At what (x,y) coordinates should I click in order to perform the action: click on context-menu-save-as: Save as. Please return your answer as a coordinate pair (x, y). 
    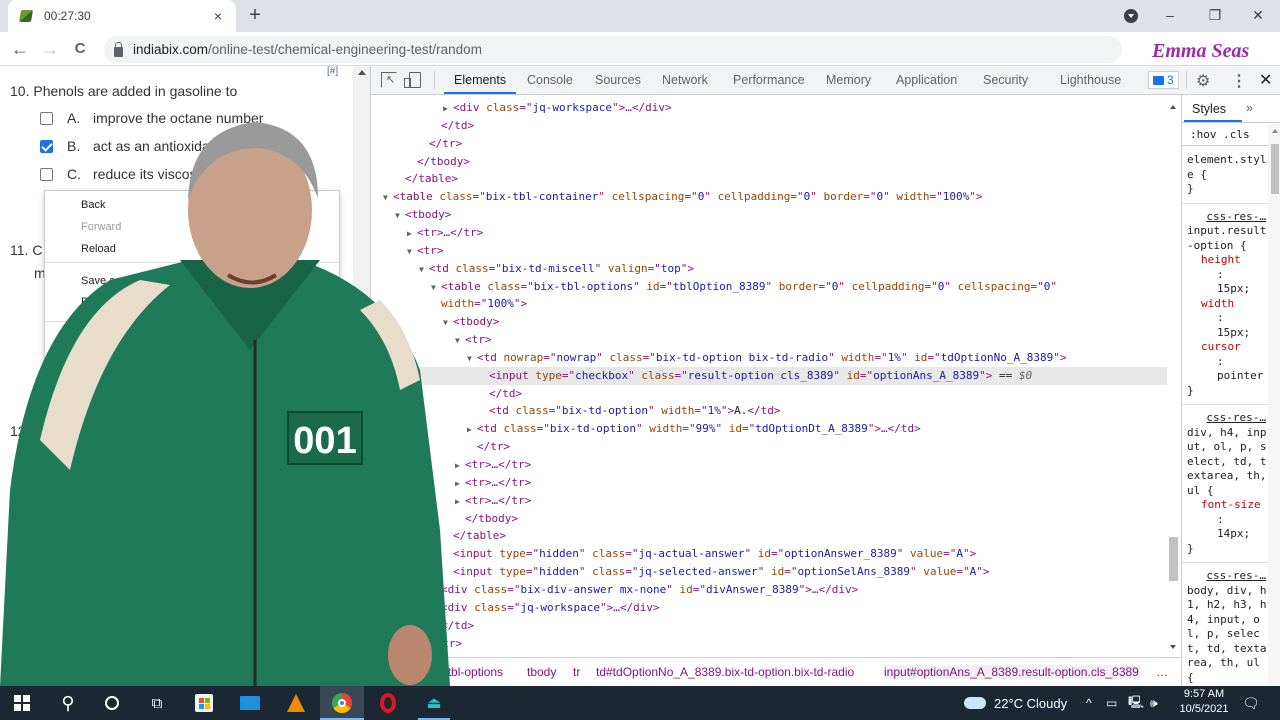
    Looking at the image, I should click on (101, 281).